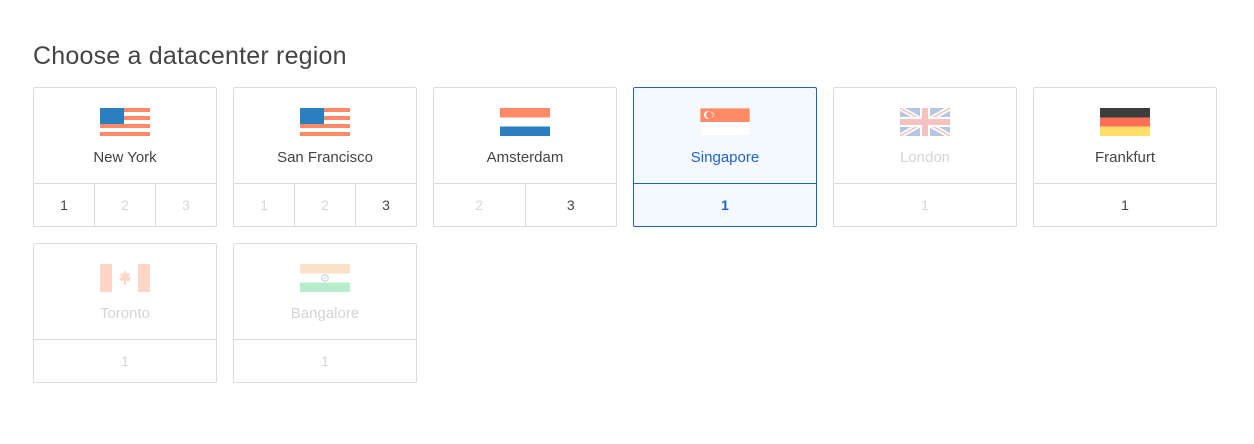 The width and height of the screenshot is (1254, 444). I want to click on region-name: Bangalore, so click(325, 313).